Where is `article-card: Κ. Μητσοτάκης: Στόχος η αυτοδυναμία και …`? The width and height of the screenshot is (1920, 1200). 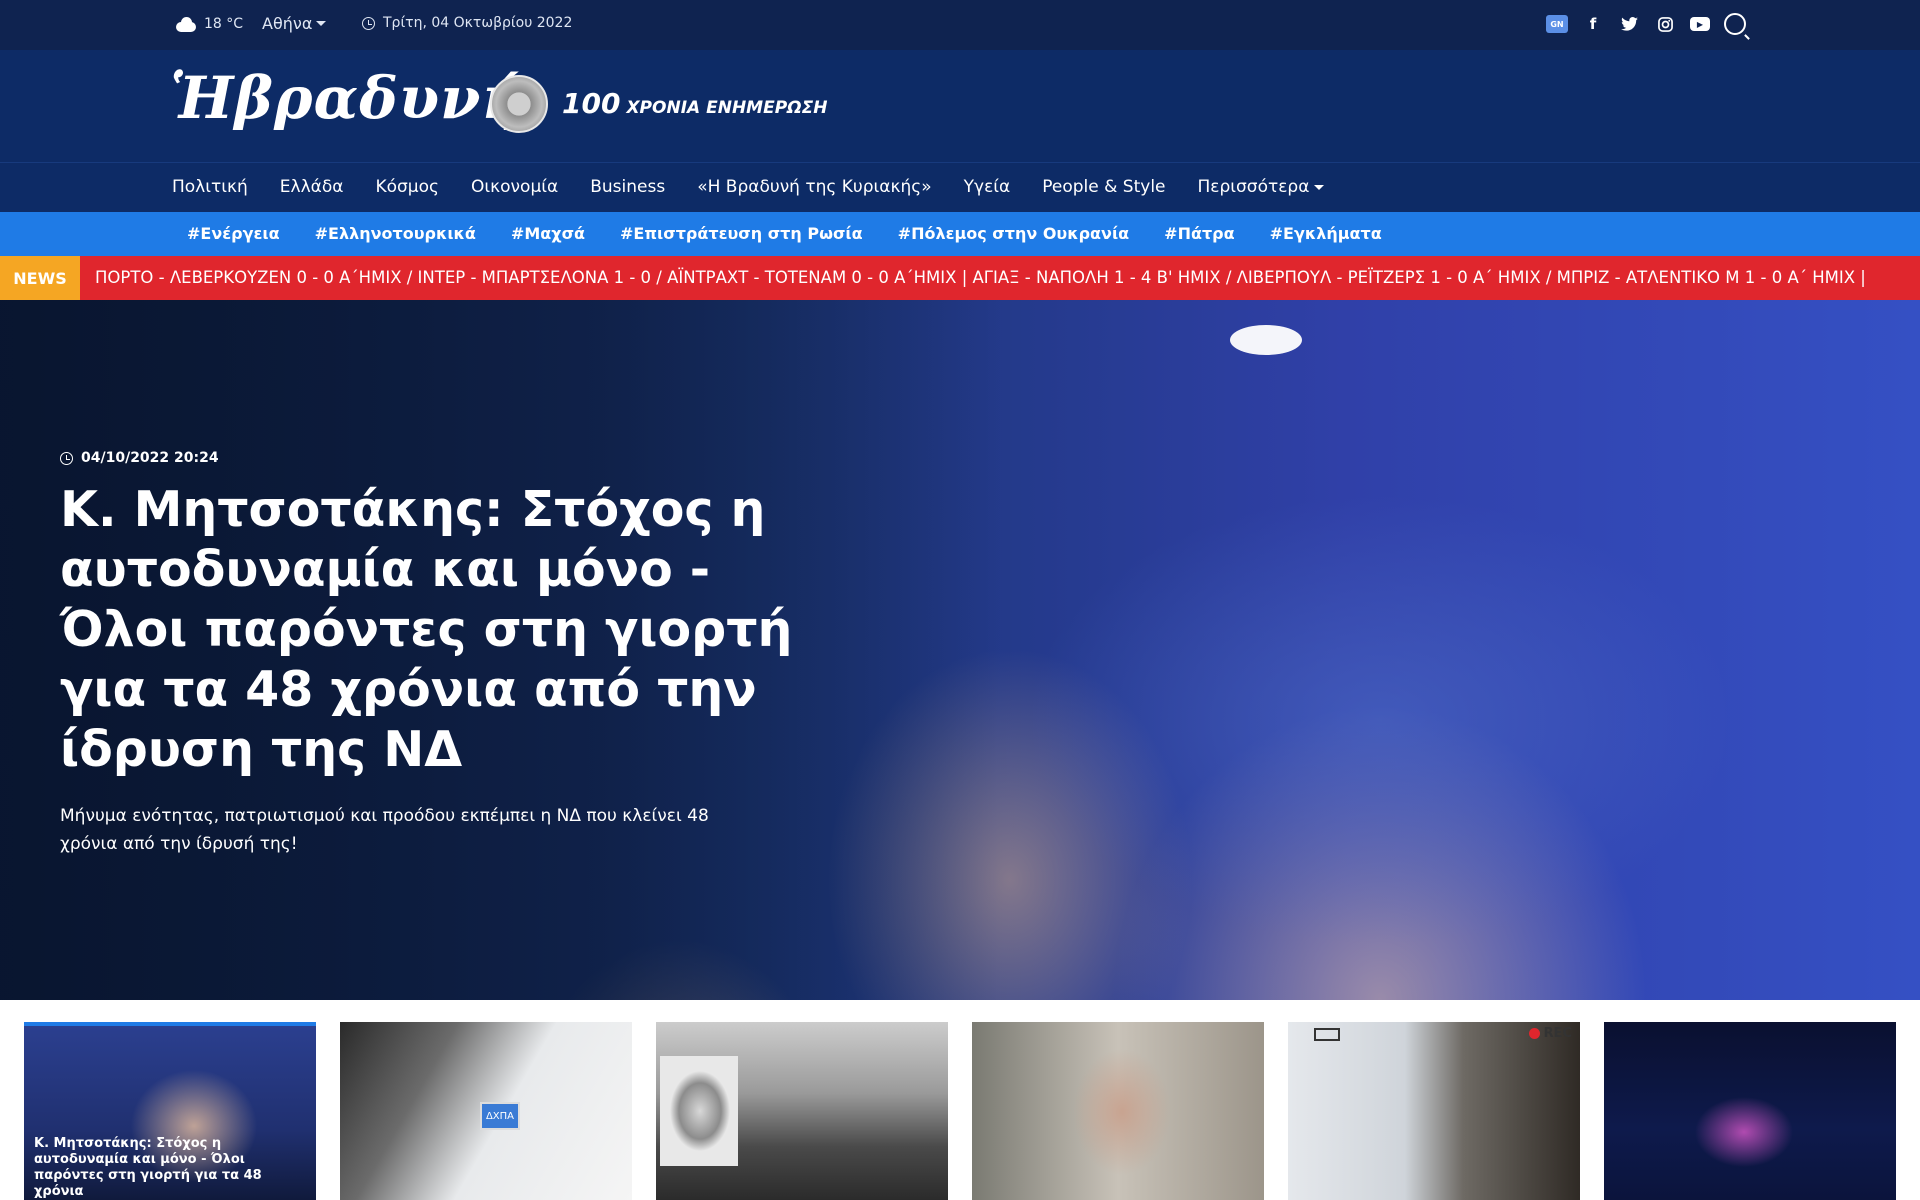 article-card: Κ. Μητσοτάκης: Στόχος η αυτοδυναμία και … is located at coordinates (170, 1111).